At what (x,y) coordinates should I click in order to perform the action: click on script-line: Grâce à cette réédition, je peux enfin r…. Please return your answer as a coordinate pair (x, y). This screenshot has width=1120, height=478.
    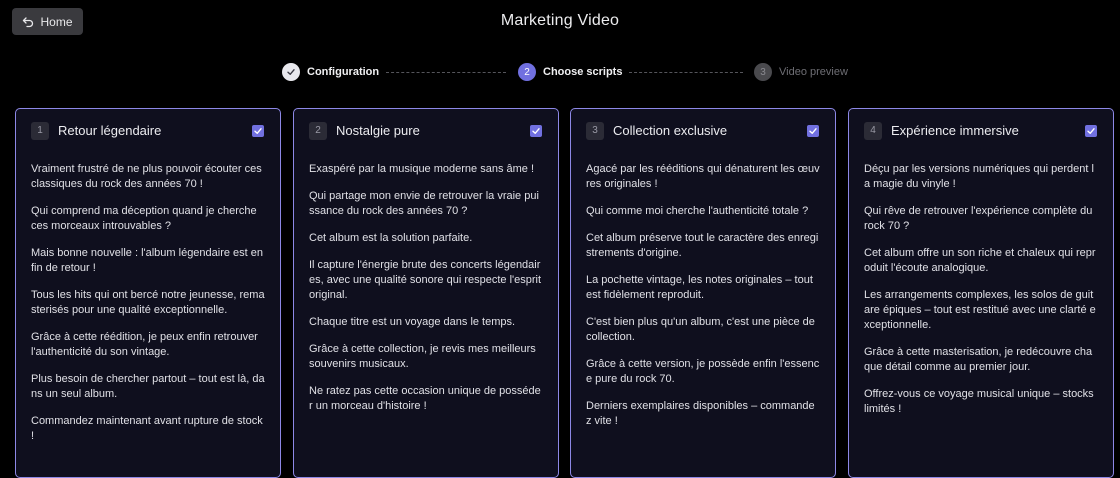
    Looking at the image, I should click on (144, 344).